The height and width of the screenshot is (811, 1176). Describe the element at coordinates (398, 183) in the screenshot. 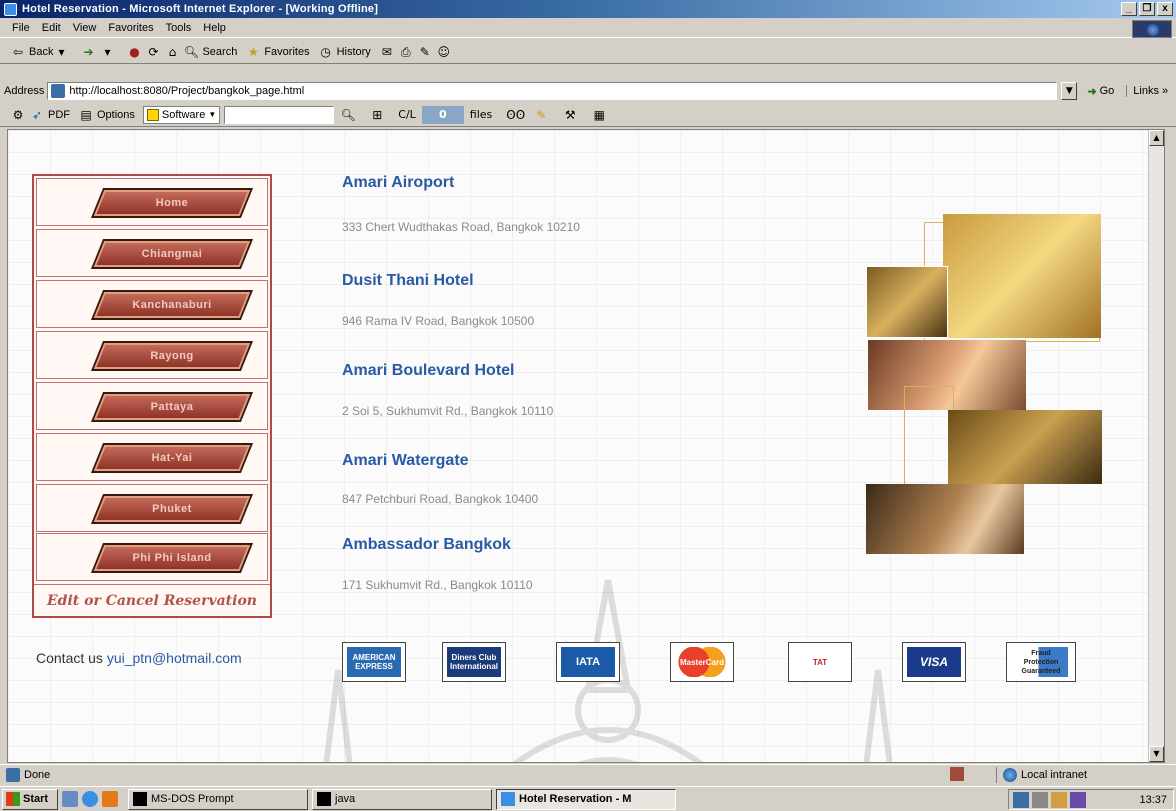

I see `hotel-name-link: Amari Airoport` at that location.